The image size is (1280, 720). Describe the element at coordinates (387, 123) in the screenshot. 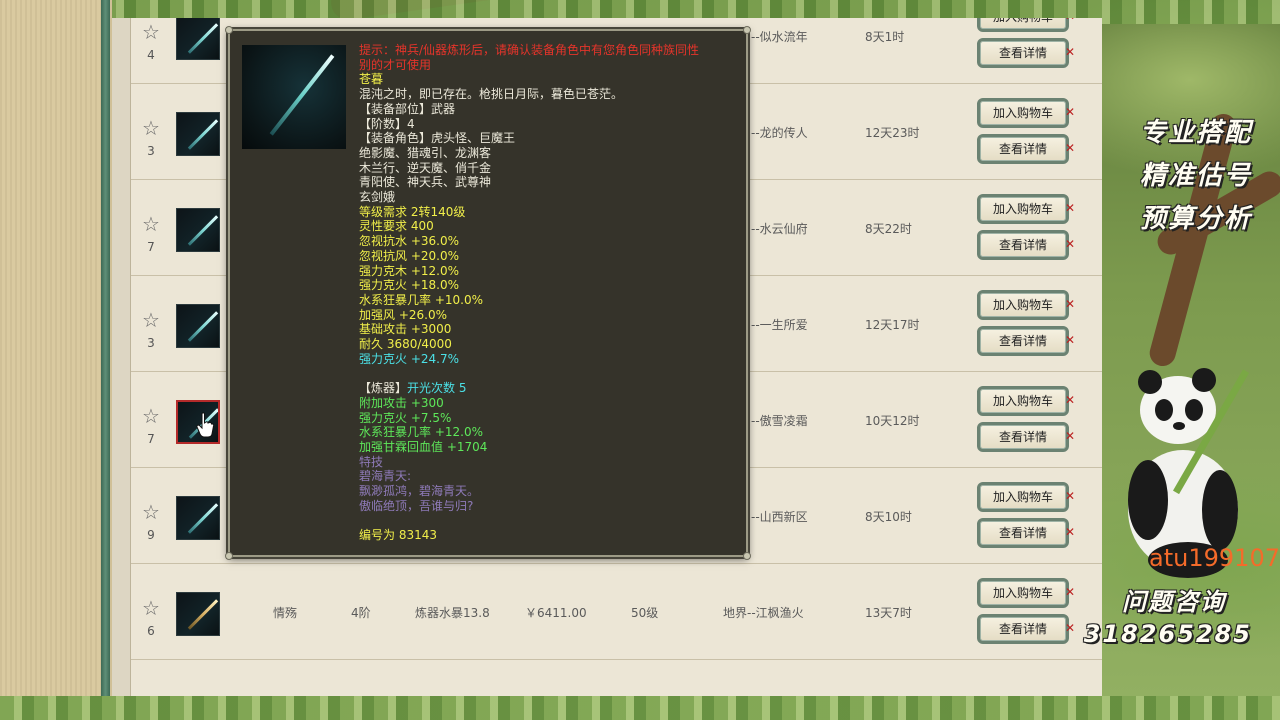

I see `tooltip-line: 【阶数】4` at that location.